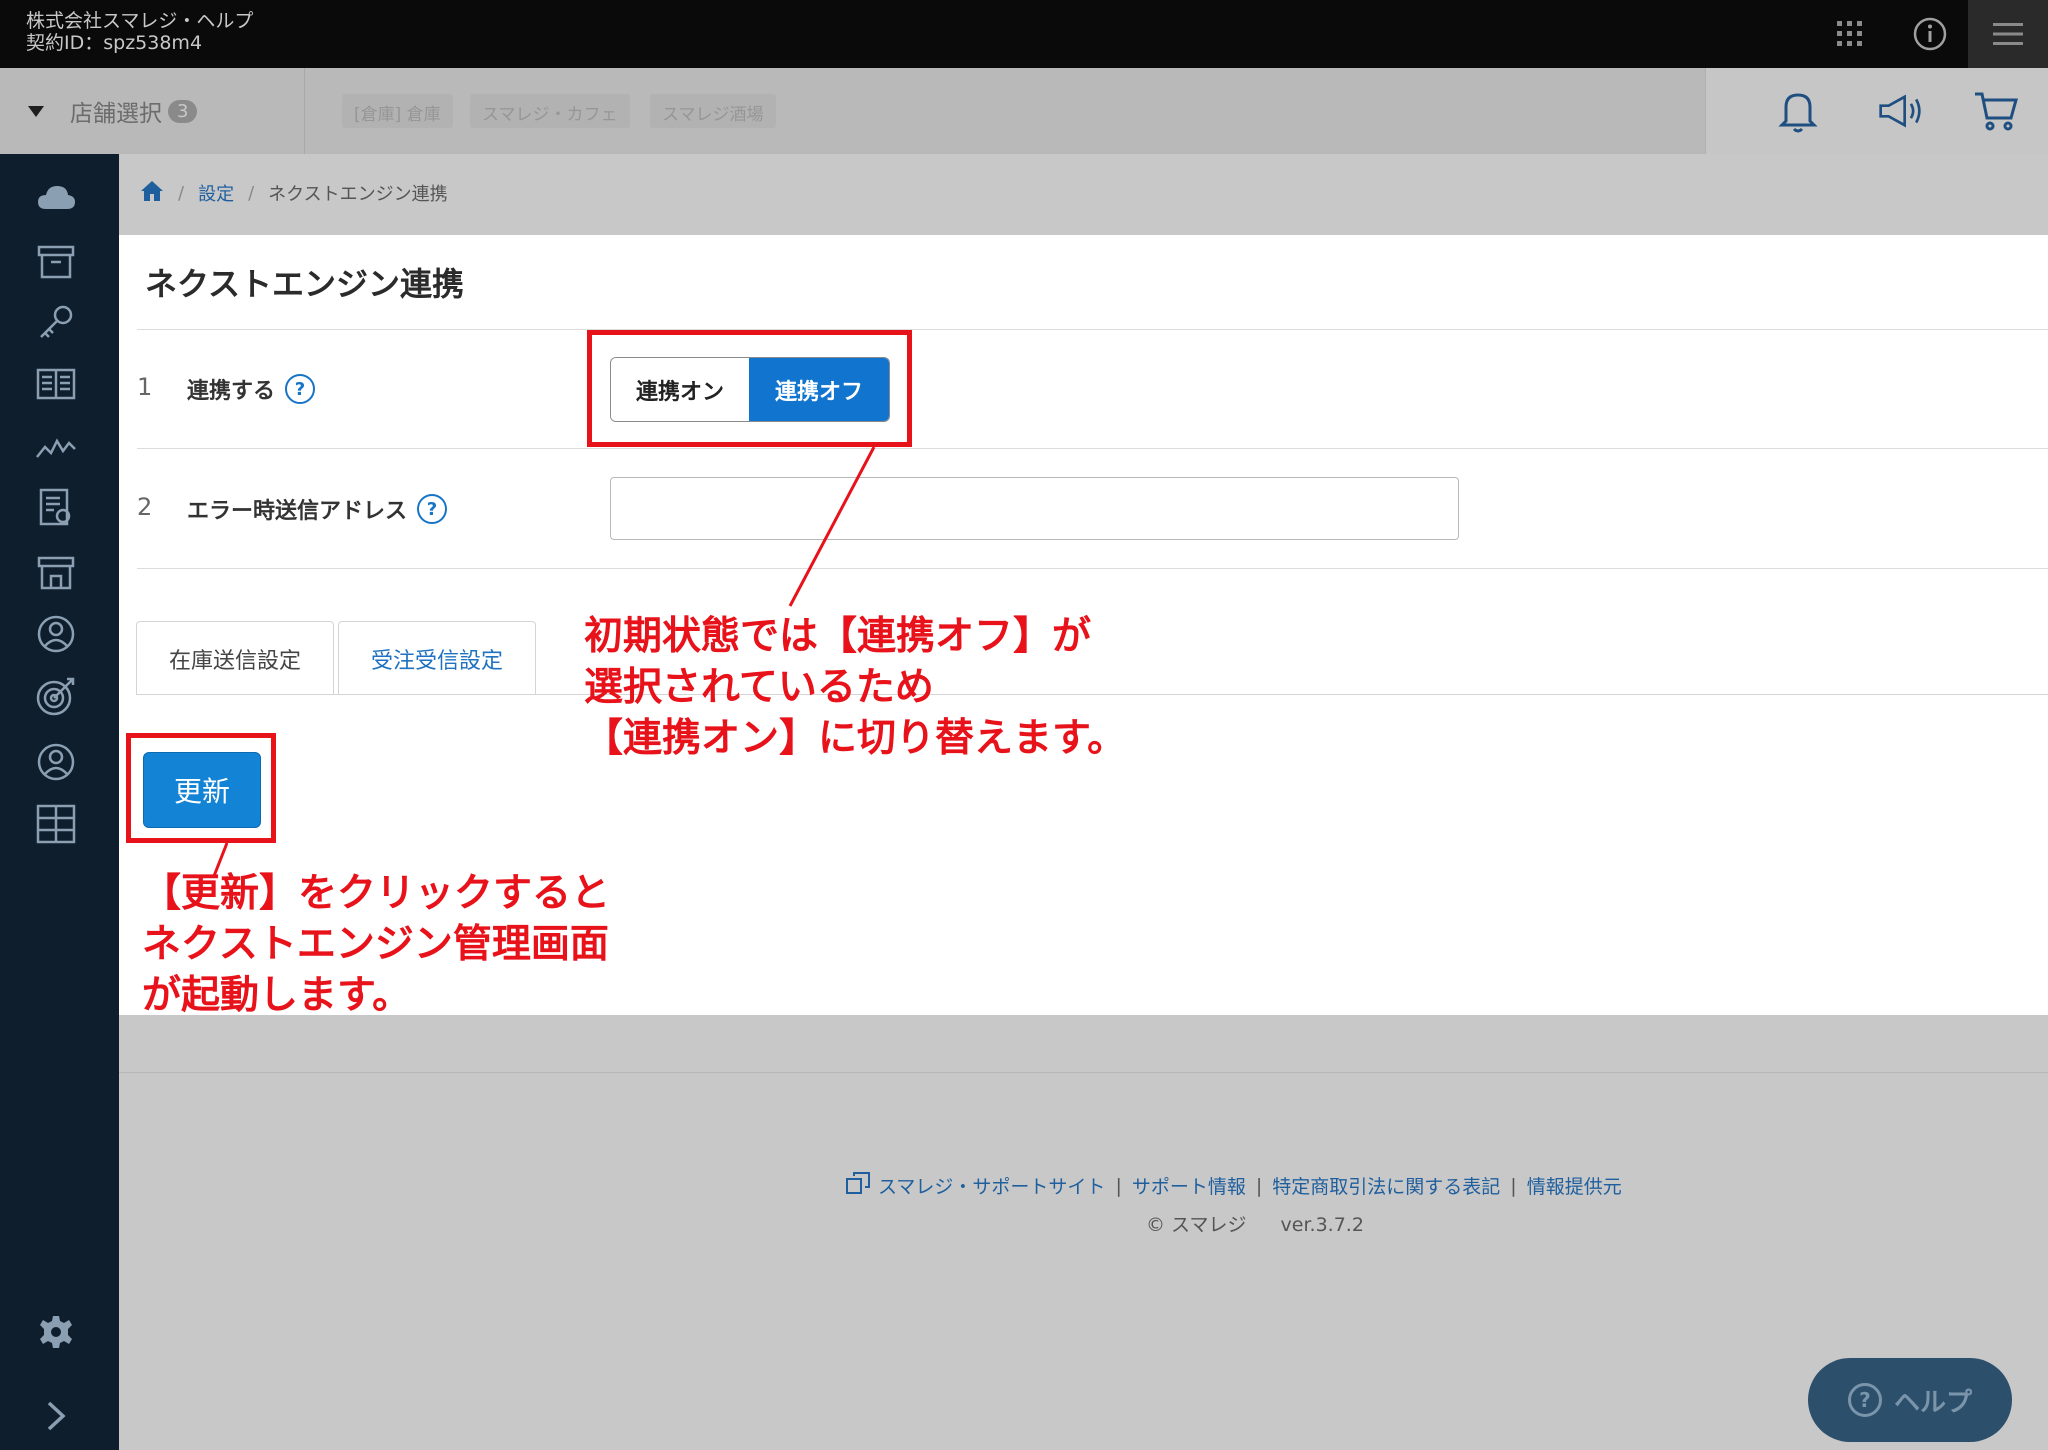 The image size is (2048, 1450). Describe the element at coordinates (838, 636) in the screenshot. I see `toggle-annotation-line-1: 初期状態では【連携オフ】が` at that location.